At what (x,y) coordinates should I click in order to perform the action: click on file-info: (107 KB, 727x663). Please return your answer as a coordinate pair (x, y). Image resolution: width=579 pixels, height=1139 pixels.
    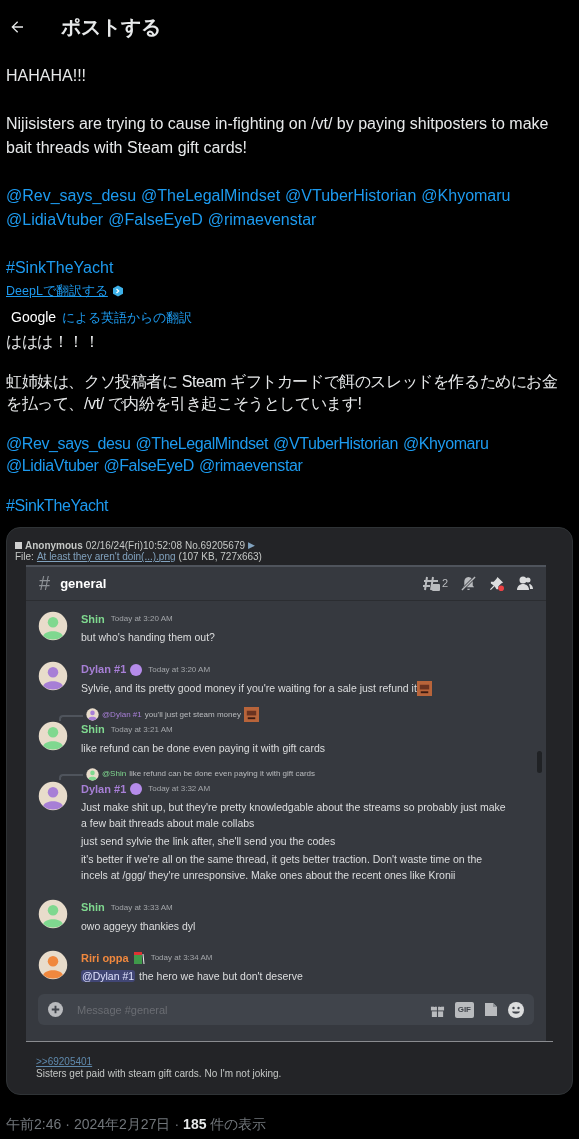
    Looking at the image, I should click on (220, 556).